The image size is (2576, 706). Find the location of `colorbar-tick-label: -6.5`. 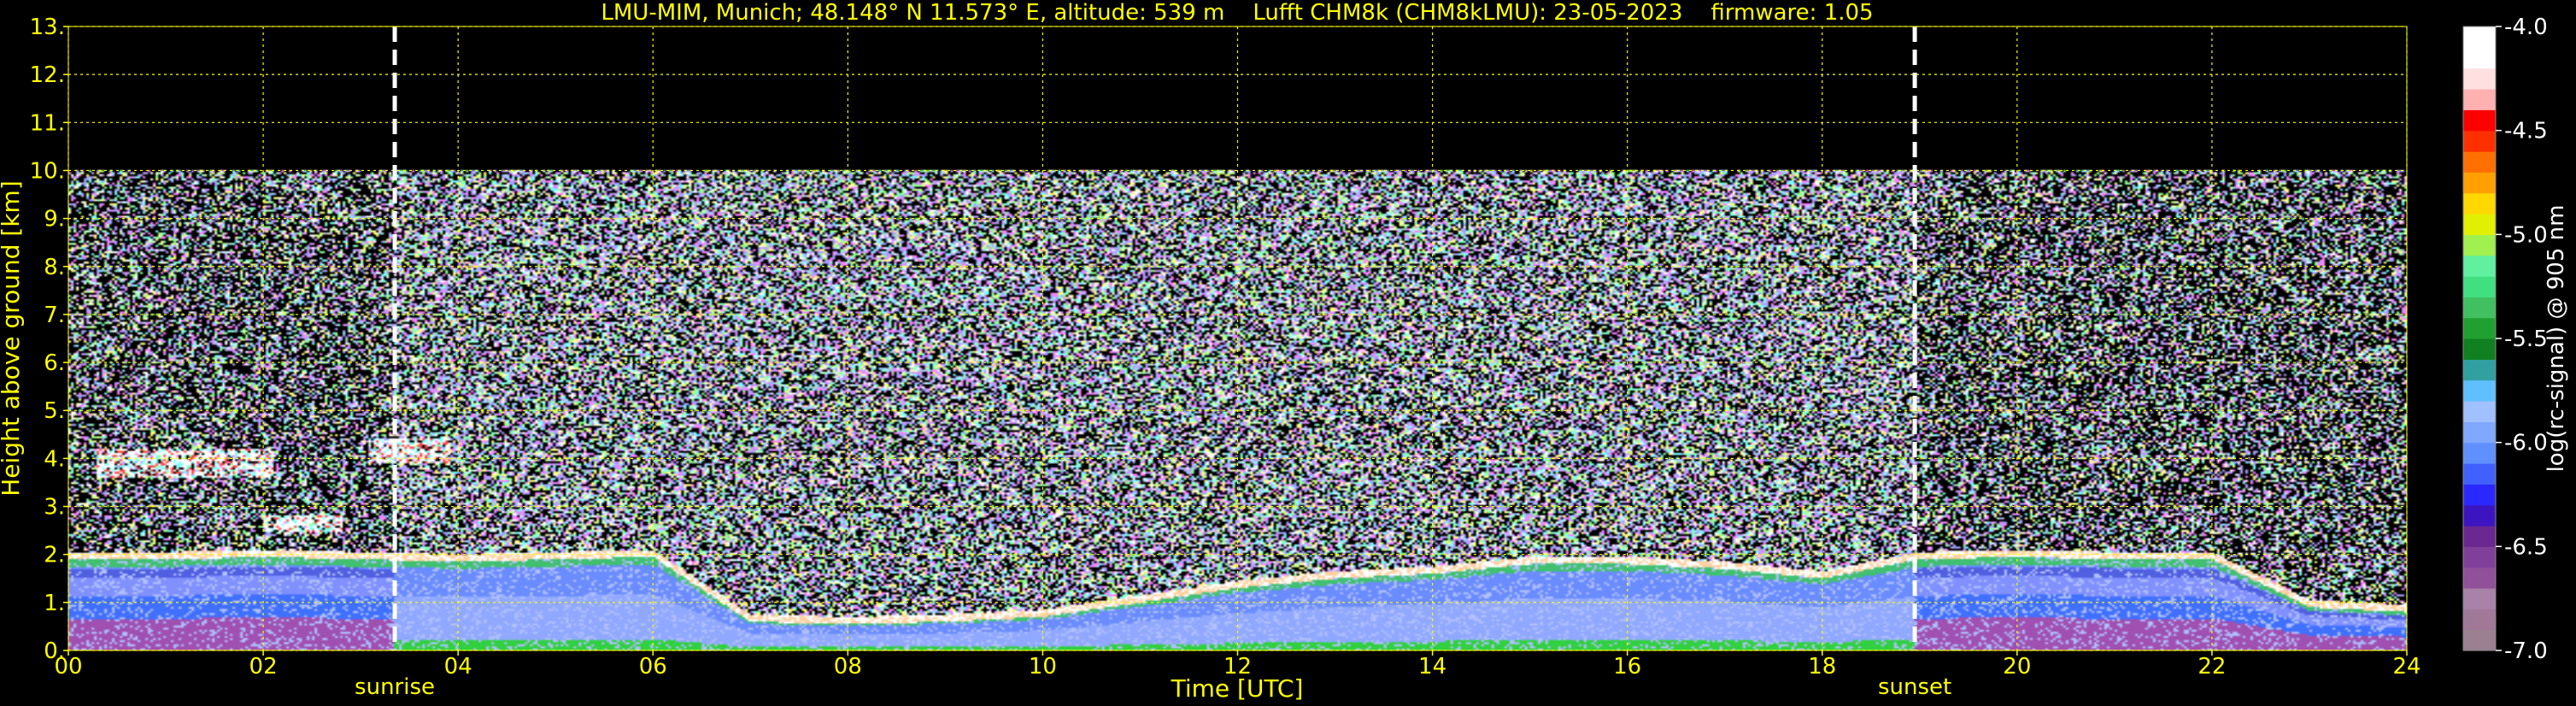

colorbar-tick-label: -6.5 is located at coordinates (2526, 547).